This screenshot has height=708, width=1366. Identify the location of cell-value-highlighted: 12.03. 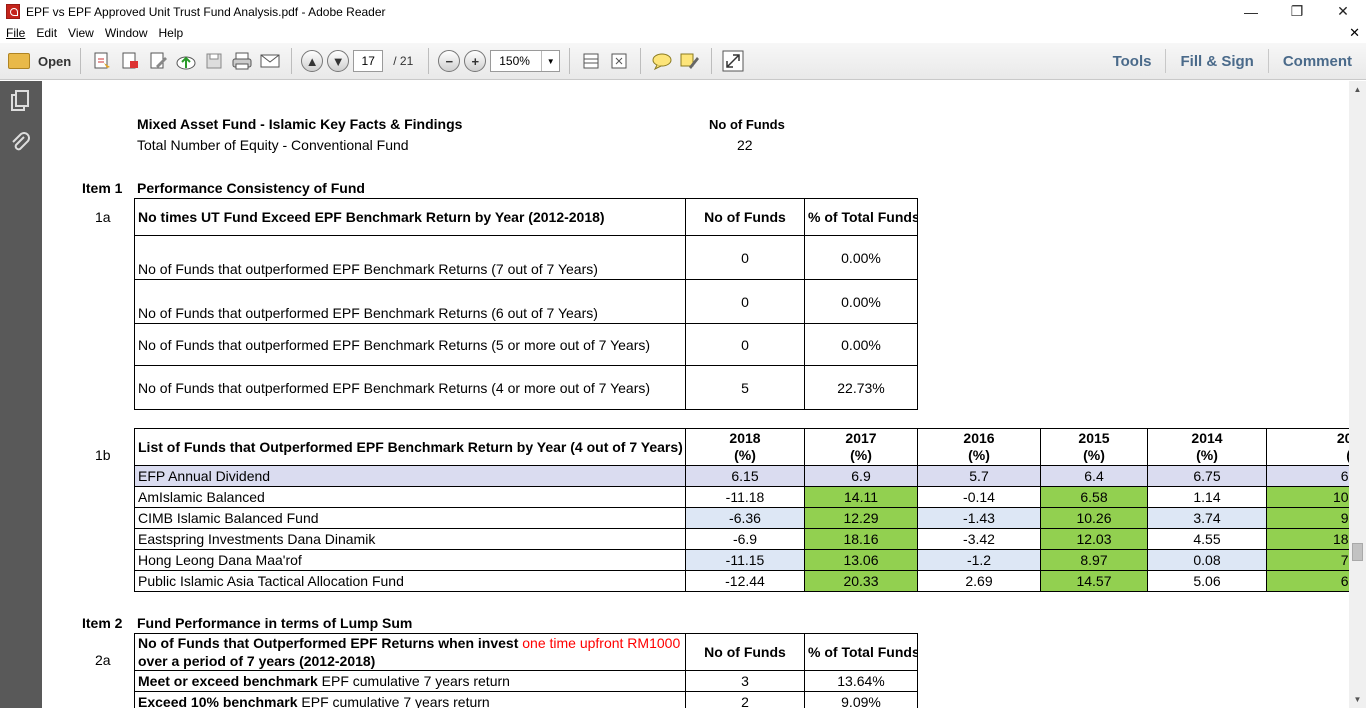
(1094, 539).